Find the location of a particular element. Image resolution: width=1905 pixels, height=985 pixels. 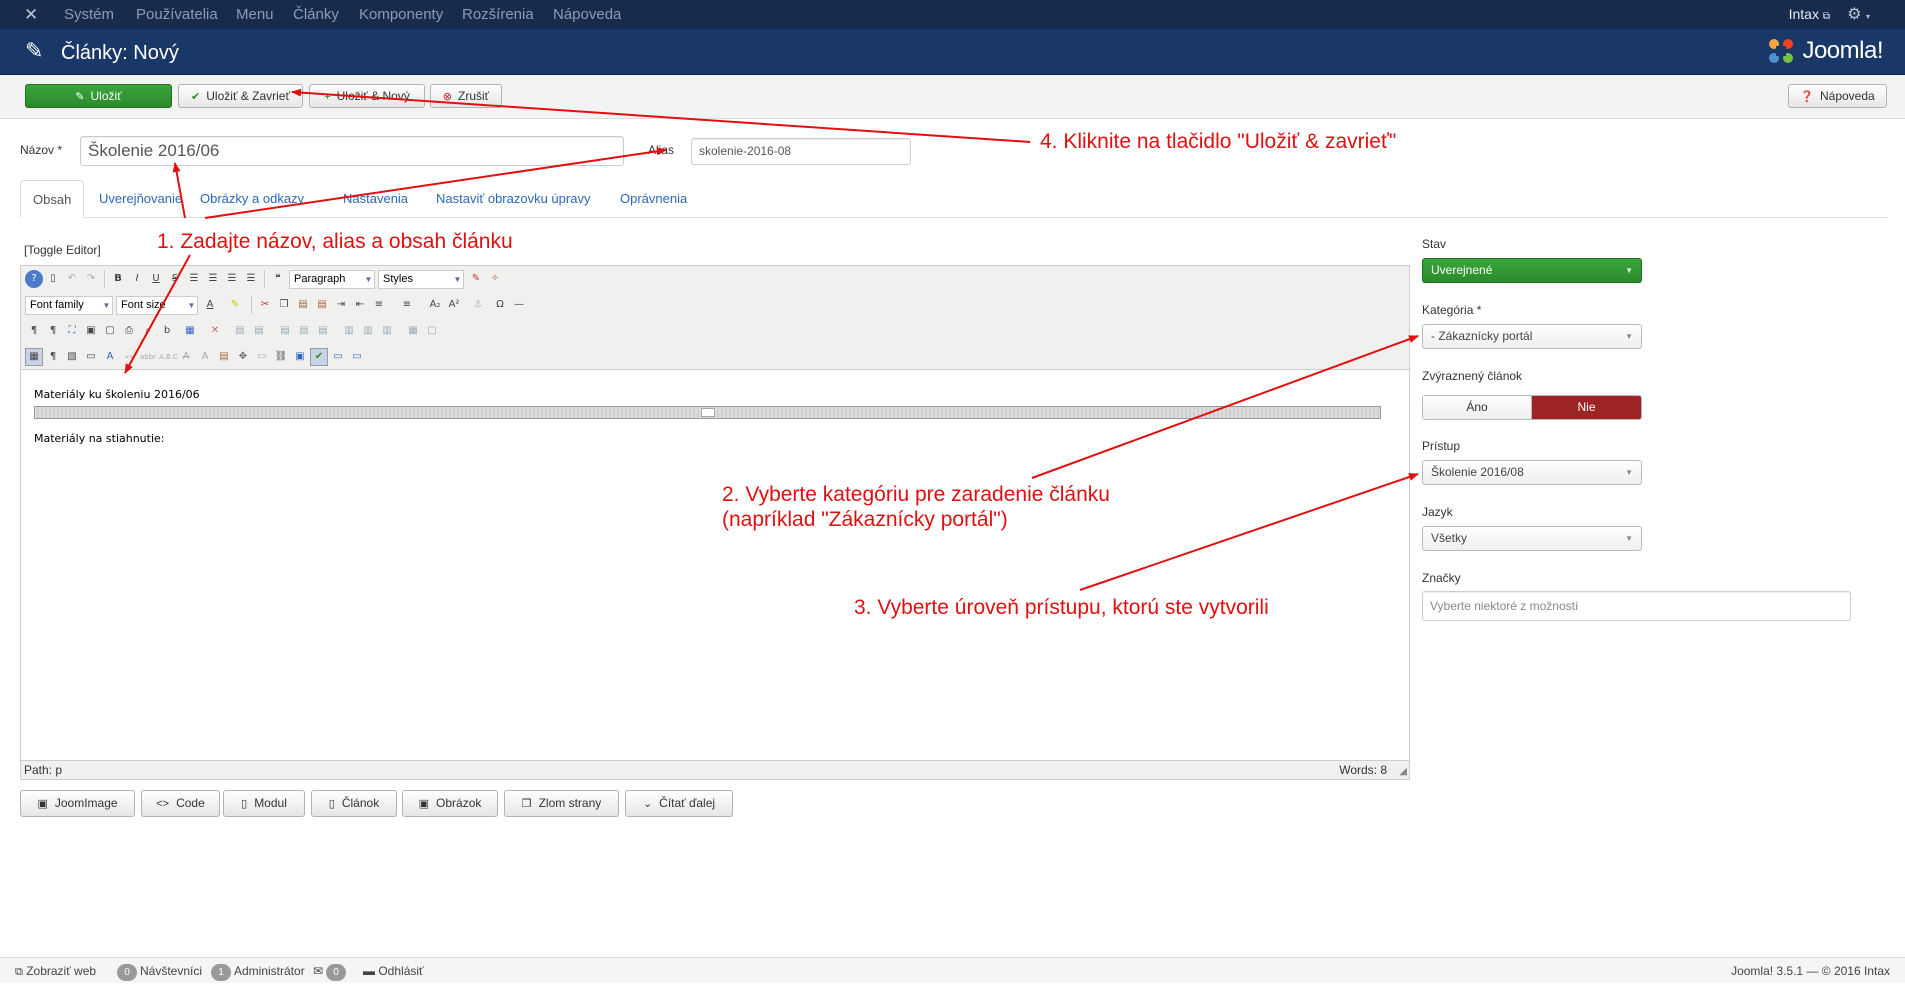

font-family-select: Font family ▼ is located at coordinates (69, 305).